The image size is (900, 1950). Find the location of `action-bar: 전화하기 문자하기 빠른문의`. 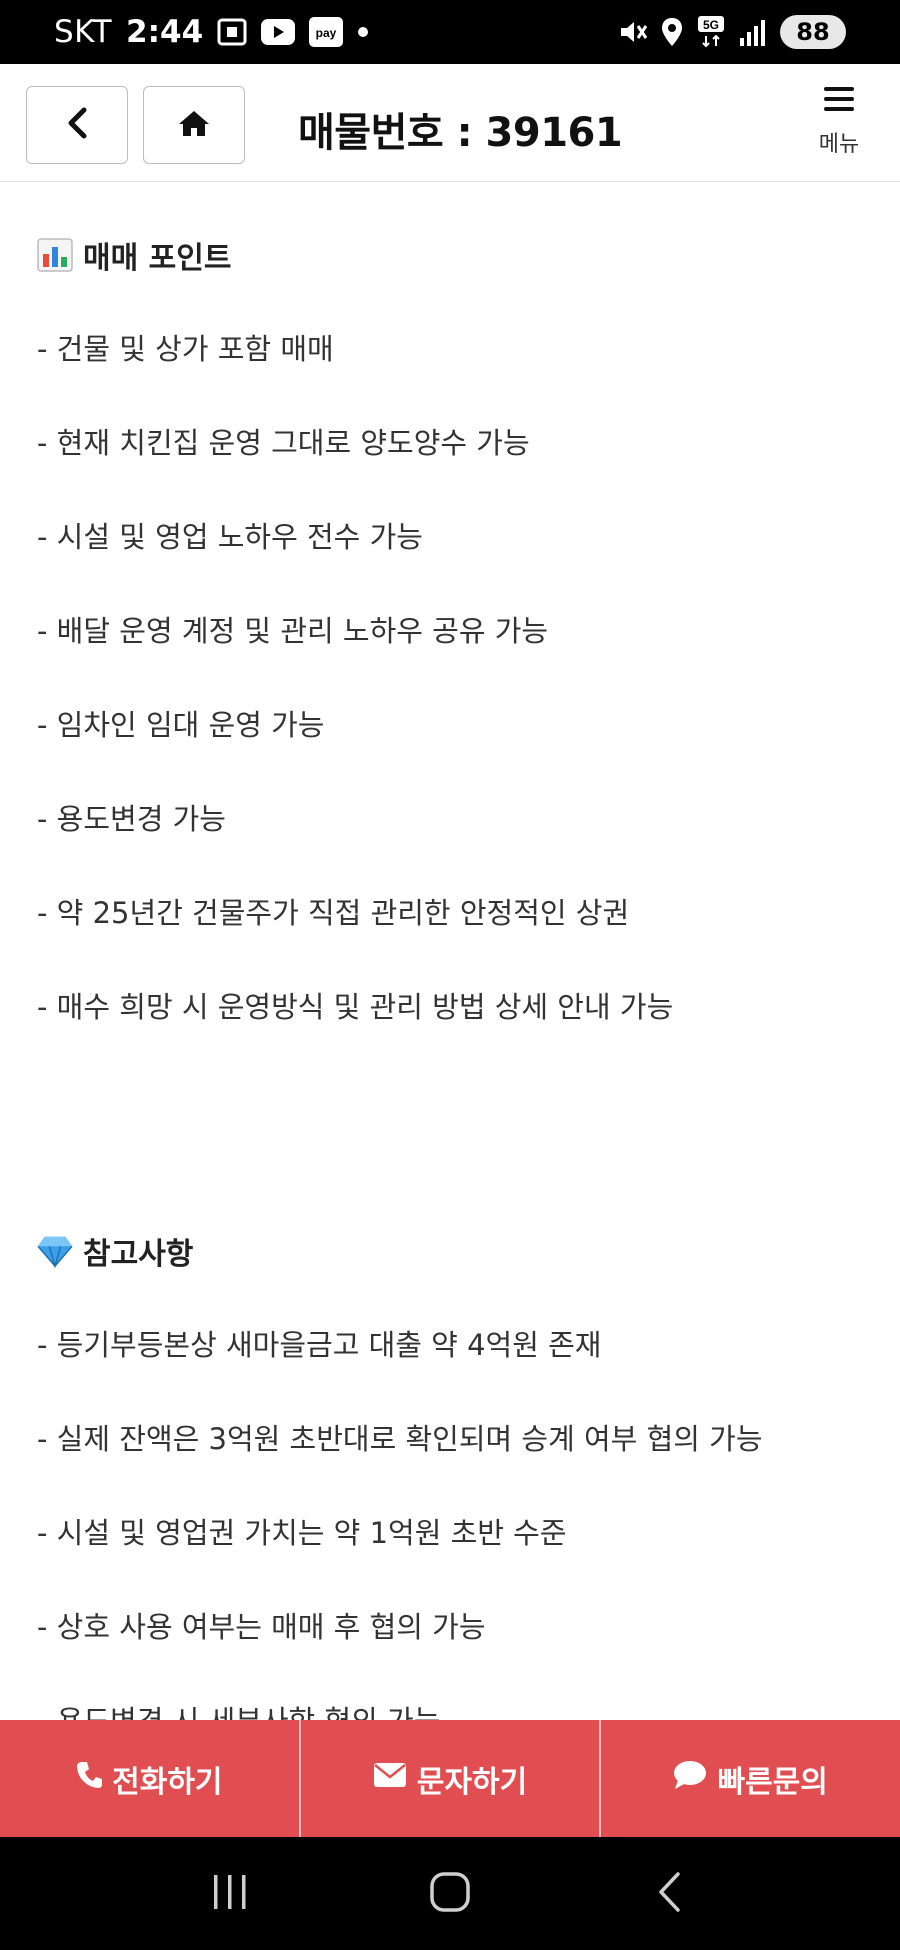

action-bar: 전화하기 문자하기 빠른문의 is located at coordinates (450, 1778).